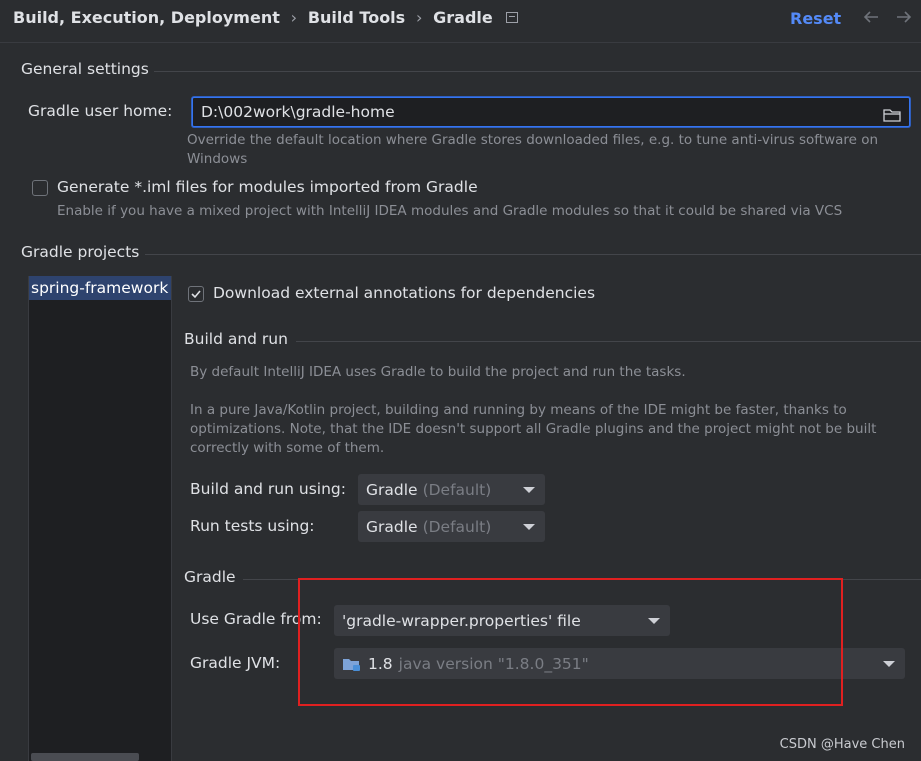 The height and width of the screenshot is (761, 921). Describe the element at coordinates (146, 17) in the screenshot. I see `breadcrumb-item-build-execution: Build, Execution, Deployment` at that location.